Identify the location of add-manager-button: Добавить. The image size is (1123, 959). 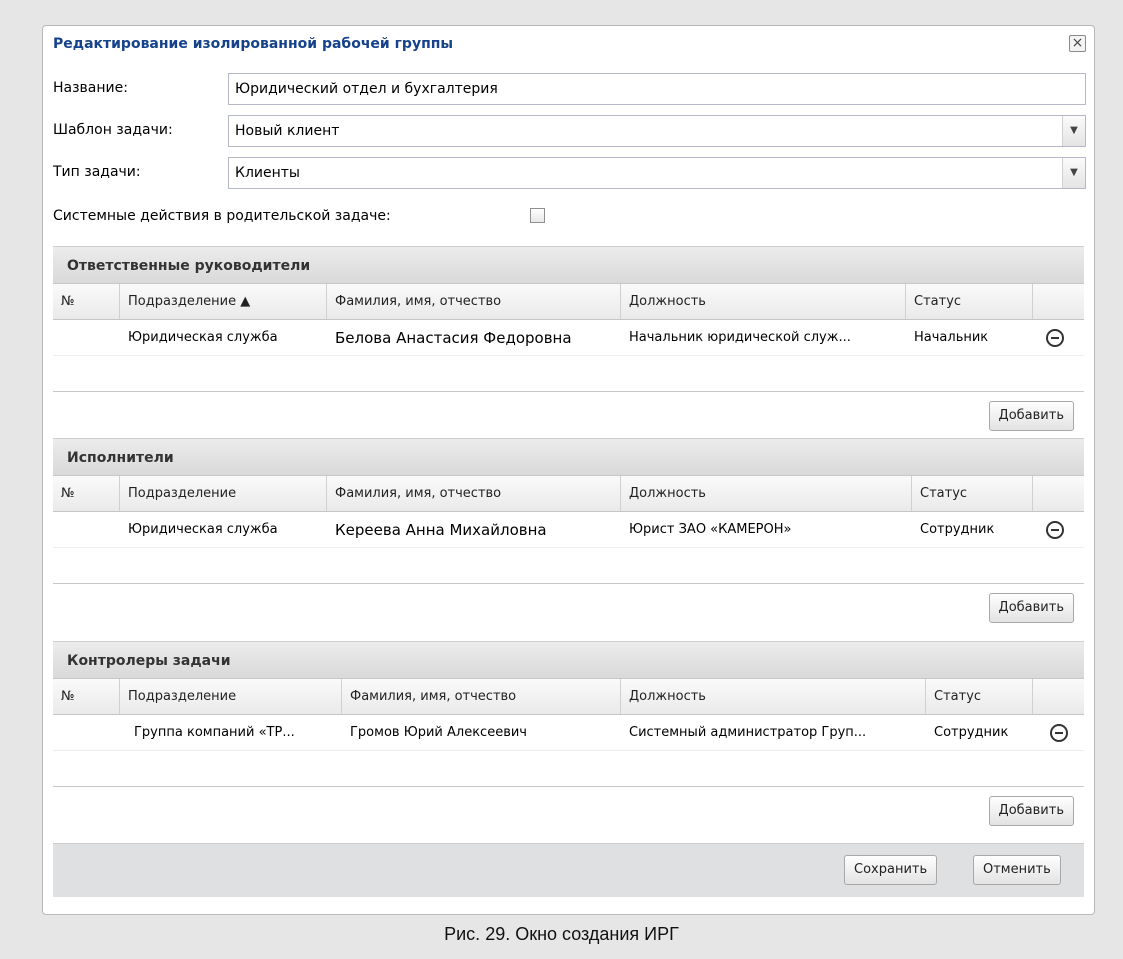
(1031, 416).